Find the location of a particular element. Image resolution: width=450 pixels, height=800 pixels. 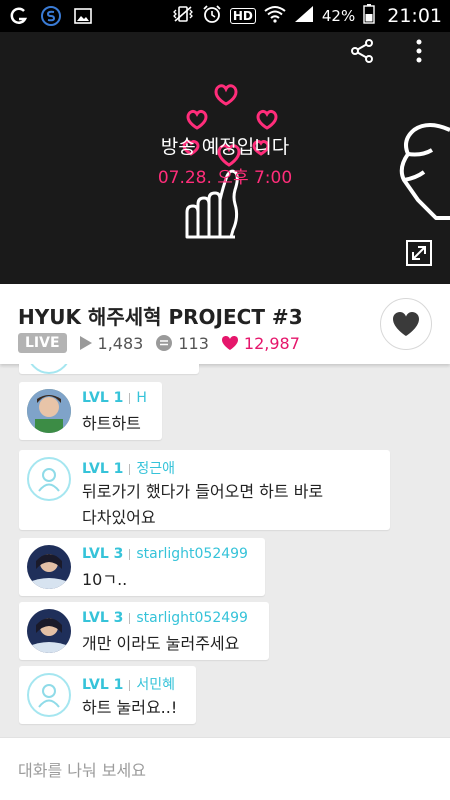

view-count: 1,483 is located at coordinates (111, 343).